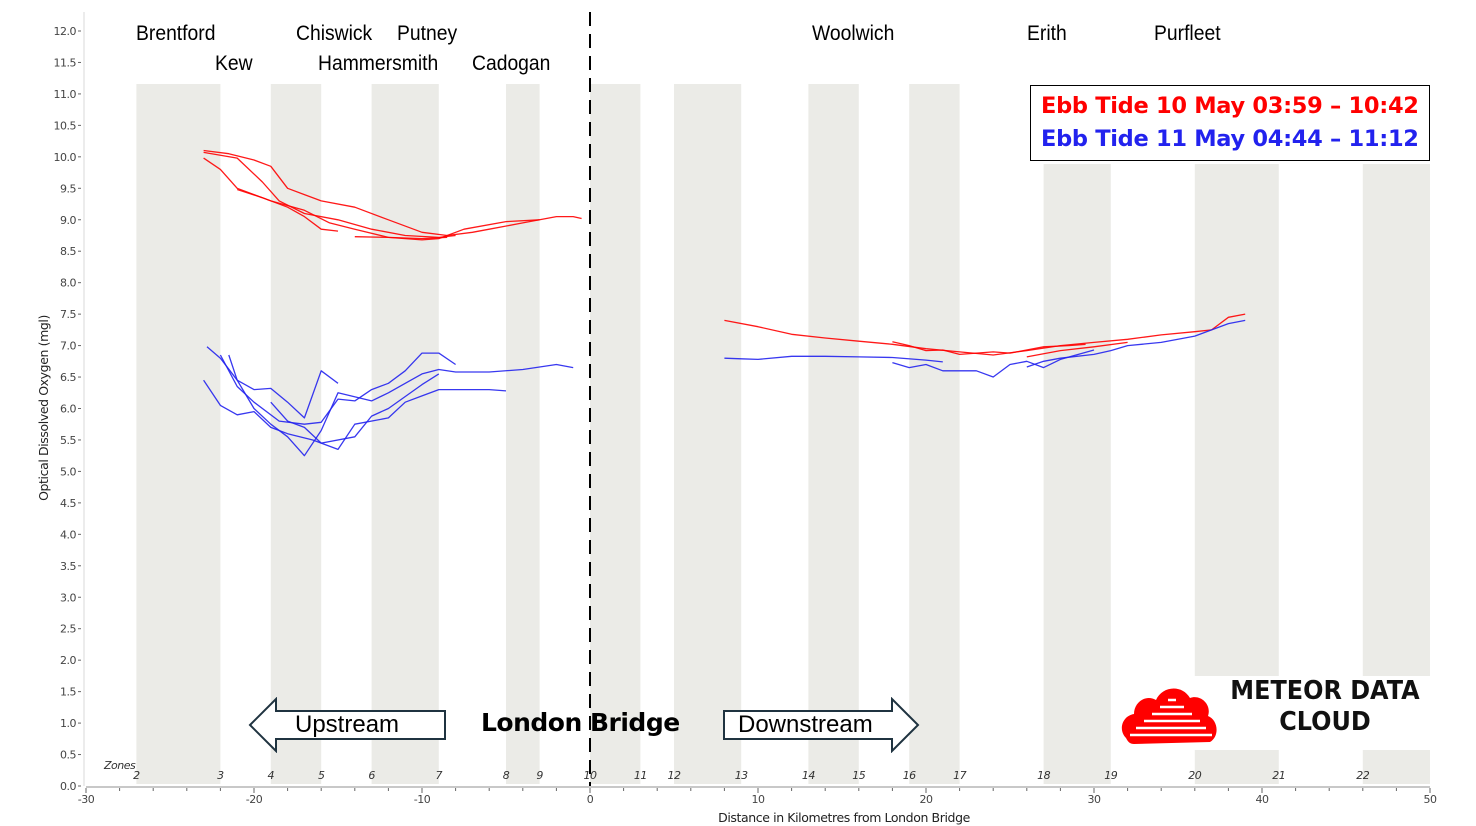 The width and height of the screenshot is (1476, 826). What do you see at coordinates (68, 755) in the screenshot?
I see `y-tick-label: 0.5` at bounding box center [68, 755].